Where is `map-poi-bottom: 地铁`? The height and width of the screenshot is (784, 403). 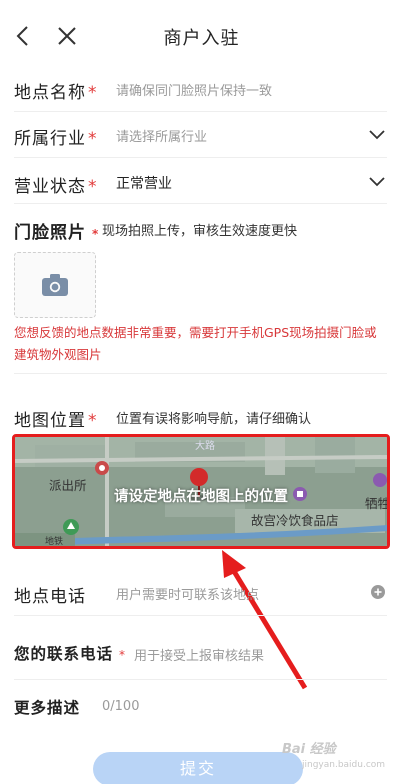
map-poi-bottom: 地铁 is located at coordinates (54, 542).